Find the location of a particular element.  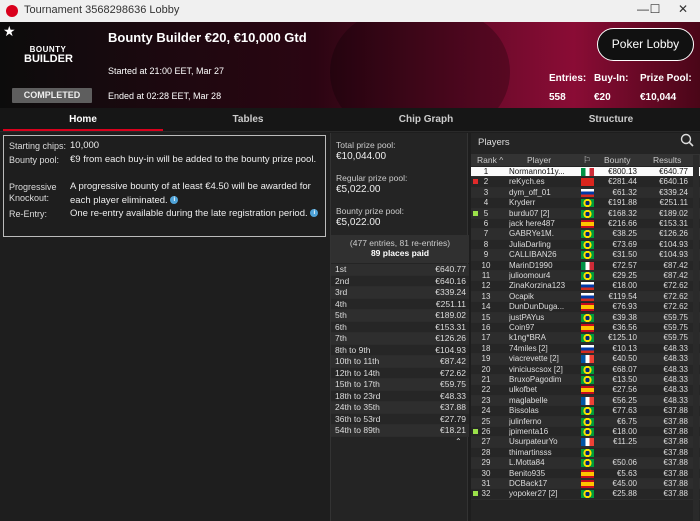

player-row: 20 viniciuscsox [2] €68.07 €48.33 is located at coordinates (585, 369).